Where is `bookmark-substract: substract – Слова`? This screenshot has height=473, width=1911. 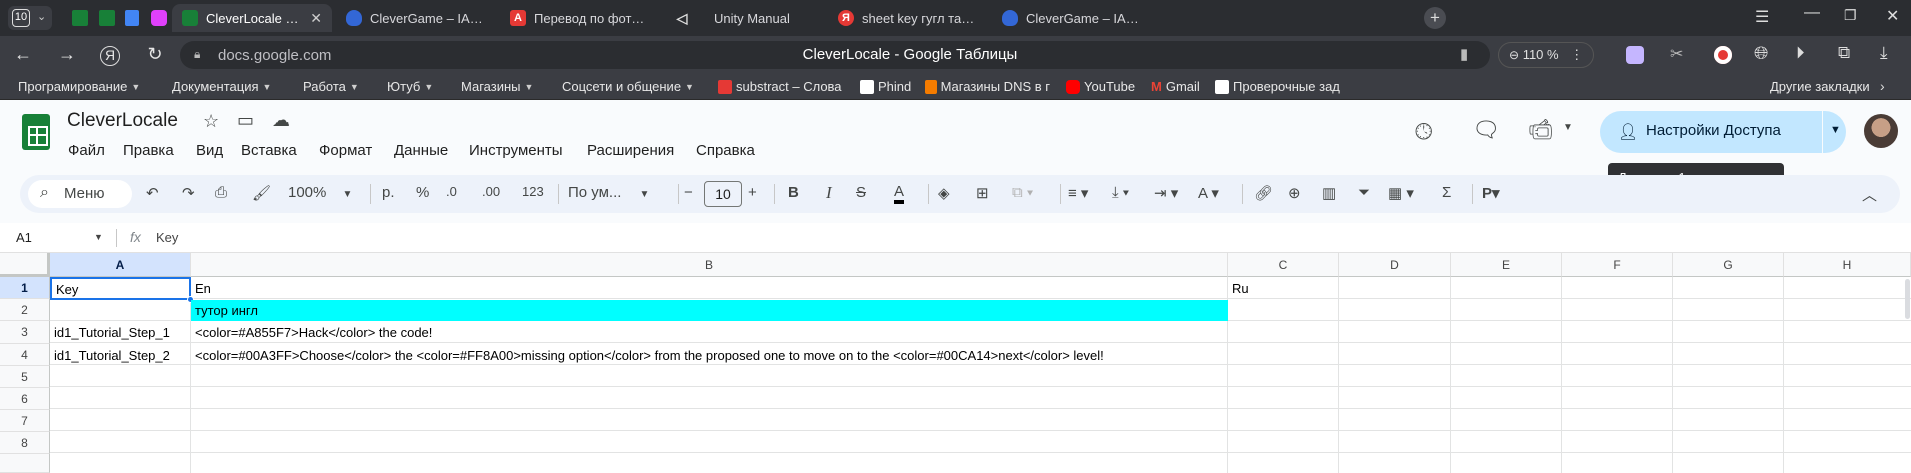
bookmark-substract: substract – Слова is located at coordinates (781, 86).